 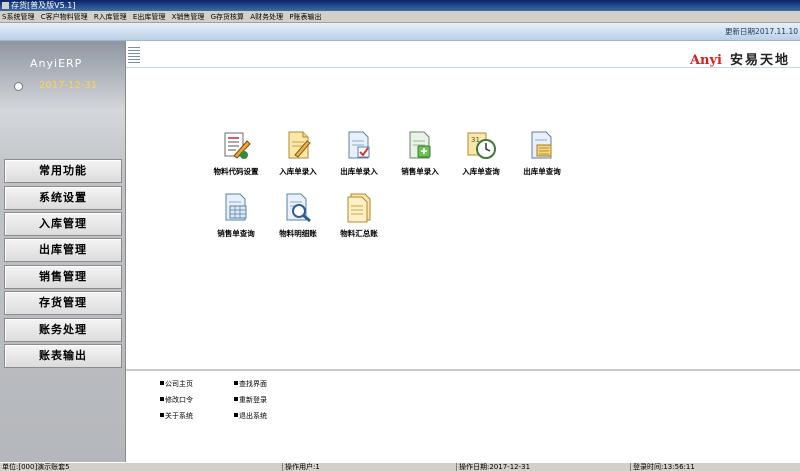 What do you see at coordinates (298, 208) in the screenshot?
I see `material-ledger-icon` at bounding box center [298, 208].